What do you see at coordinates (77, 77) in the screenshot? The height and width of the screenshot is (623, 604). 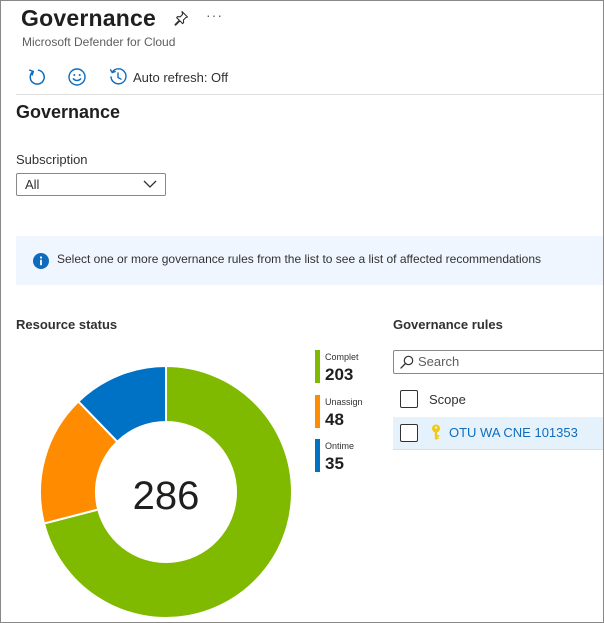 I see `feedback-smiley-icon` at bounding box center [77, 77].